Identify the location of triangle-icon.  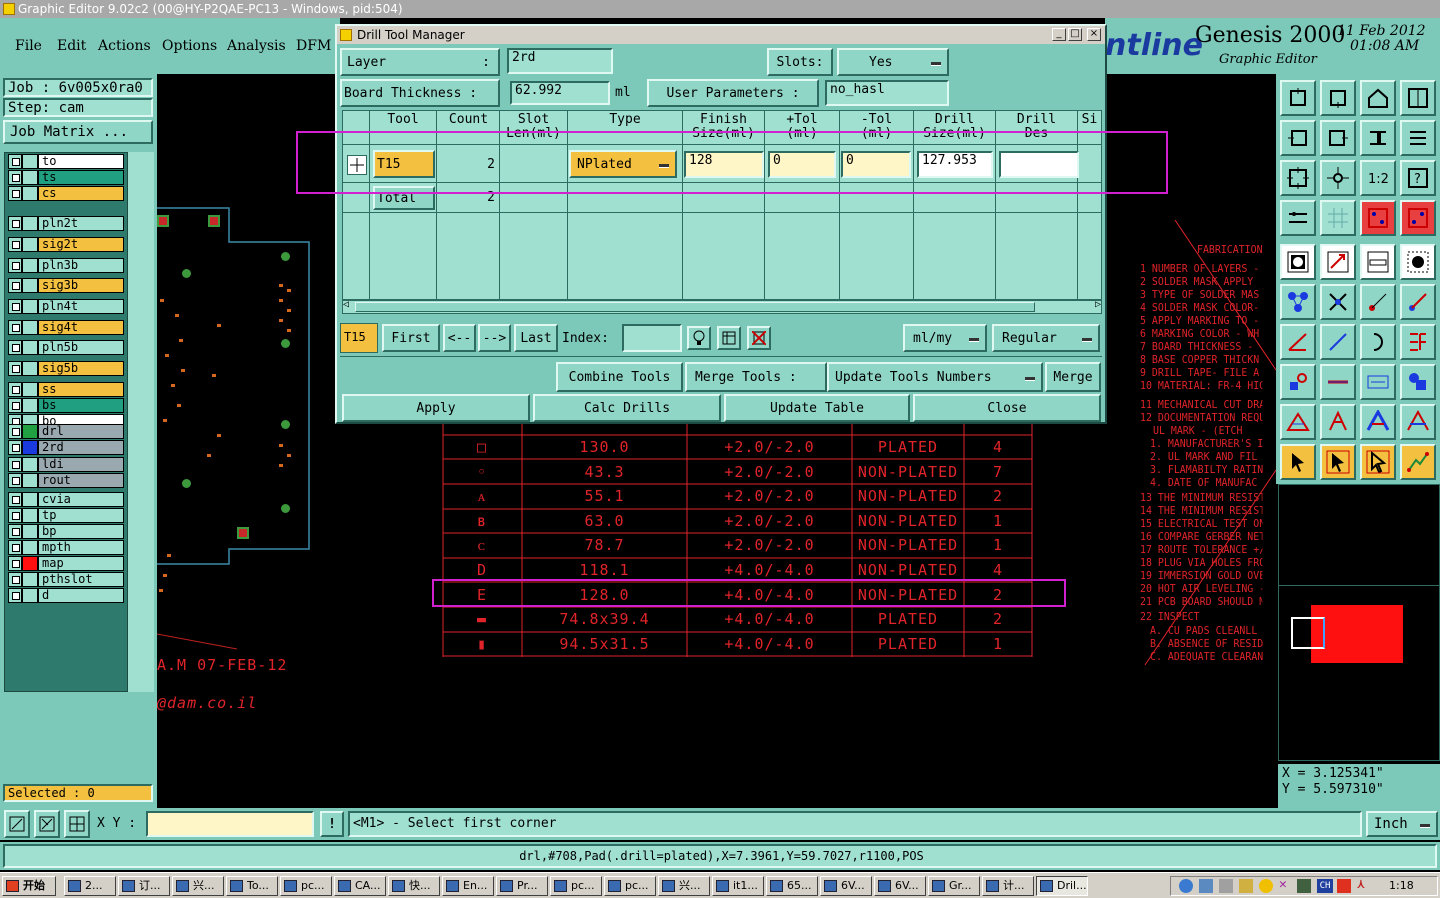
(1338, 422).